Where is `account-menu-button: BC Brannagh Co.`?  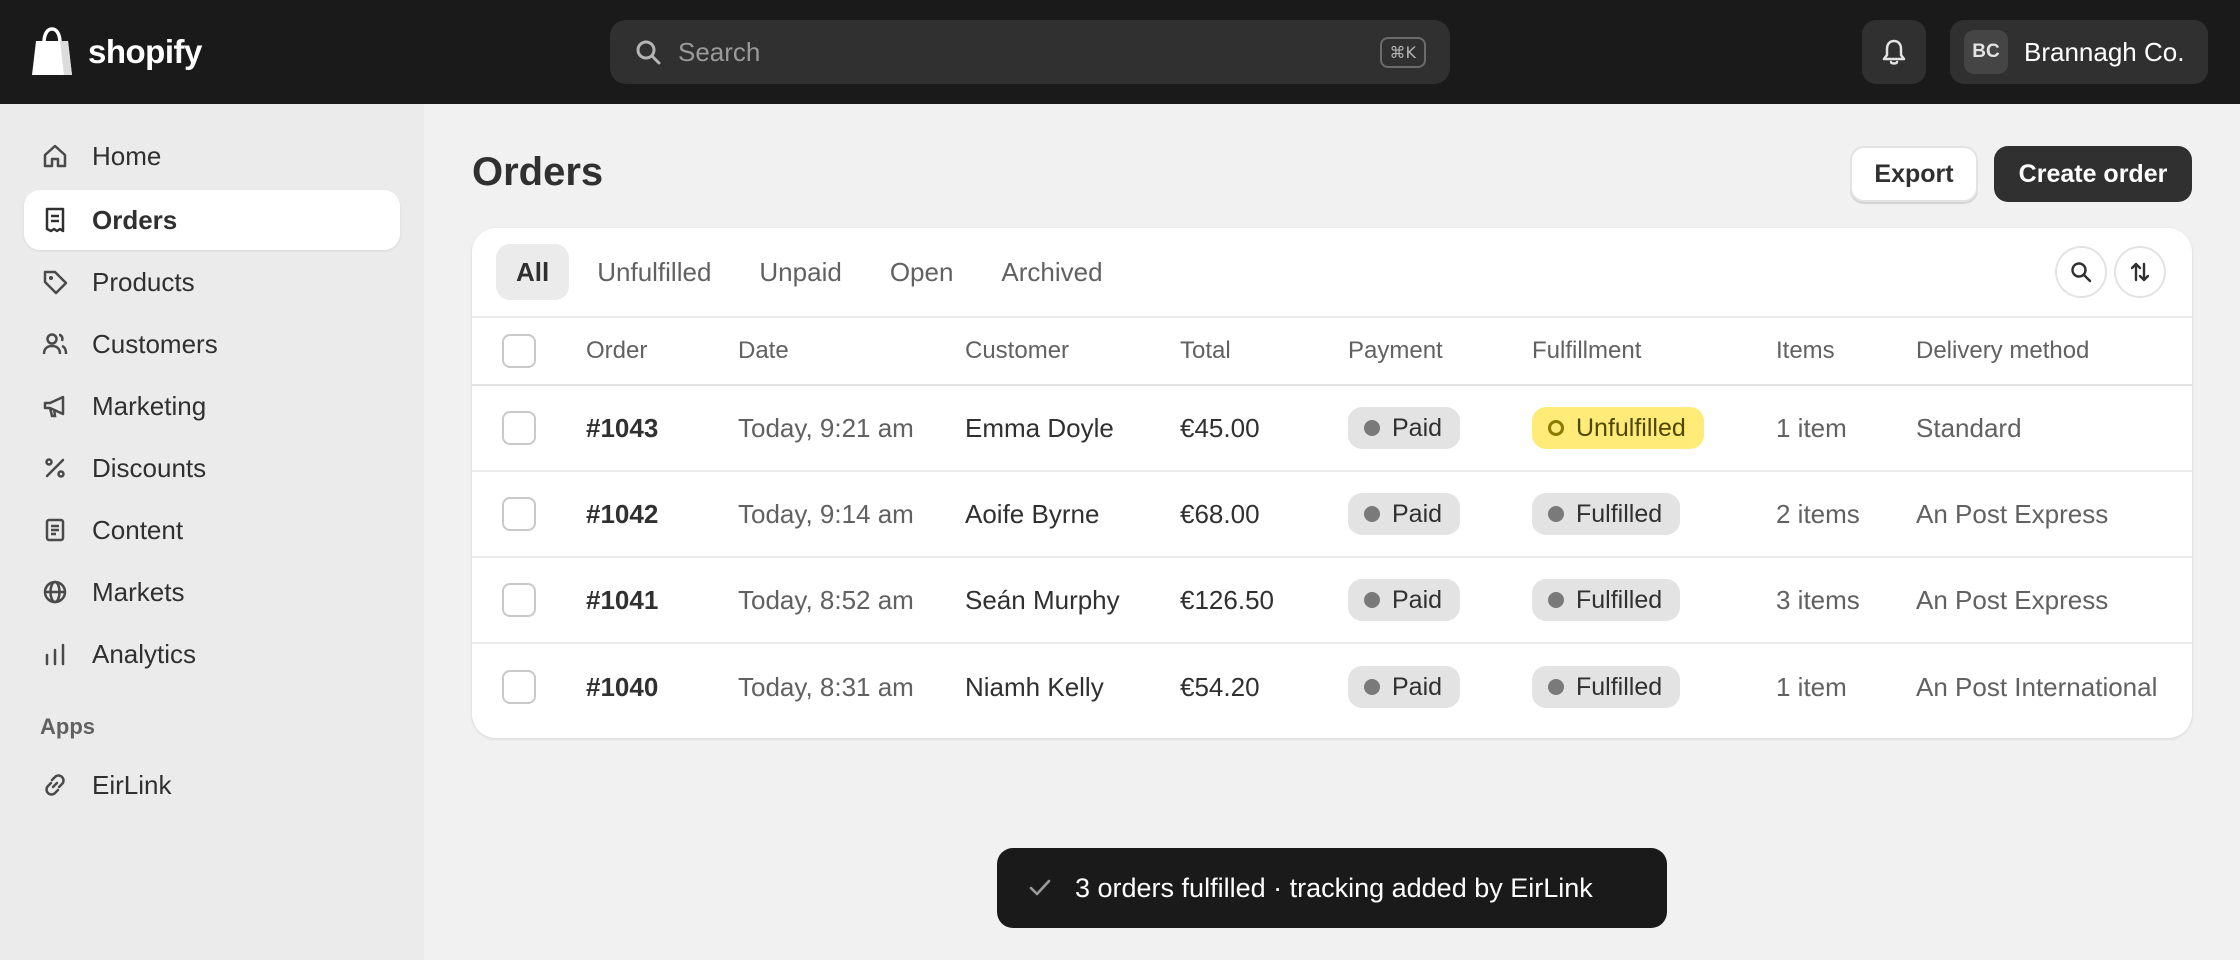
account-menu-button: BC Brannagh Co. is located at coordinates (2079, 52).